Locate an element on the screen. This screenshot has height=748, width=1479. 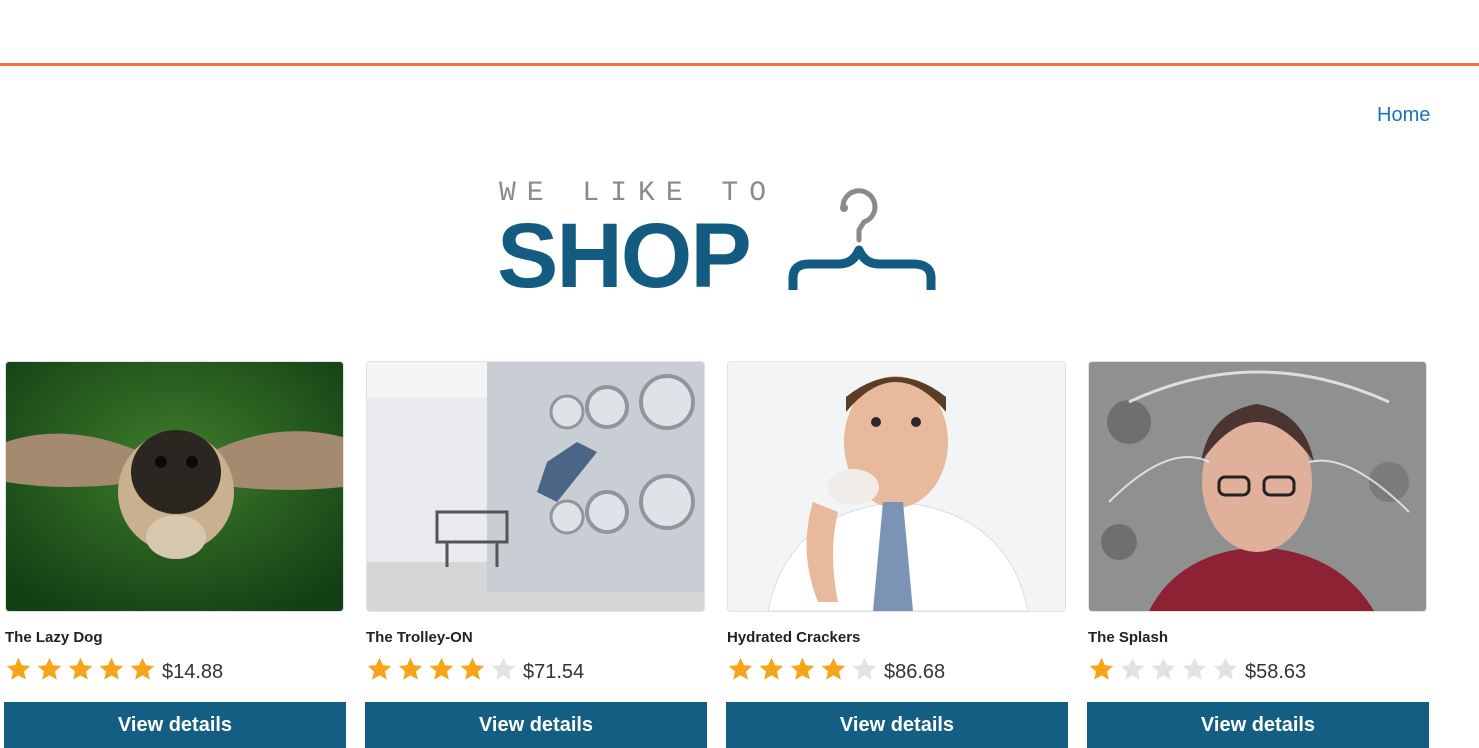
star-rating: $58.63 is located at coordinates (1197, 669).